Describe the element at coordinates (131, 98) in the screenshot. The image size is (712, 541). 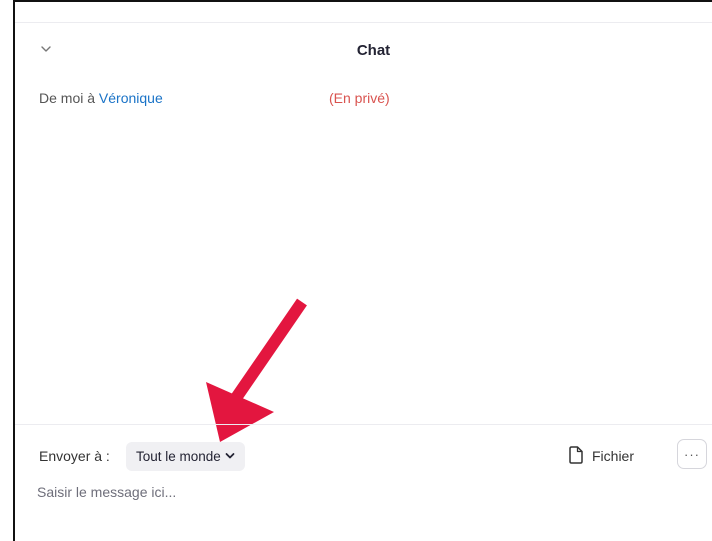
I see `message-recipient: Véronique` at that location.